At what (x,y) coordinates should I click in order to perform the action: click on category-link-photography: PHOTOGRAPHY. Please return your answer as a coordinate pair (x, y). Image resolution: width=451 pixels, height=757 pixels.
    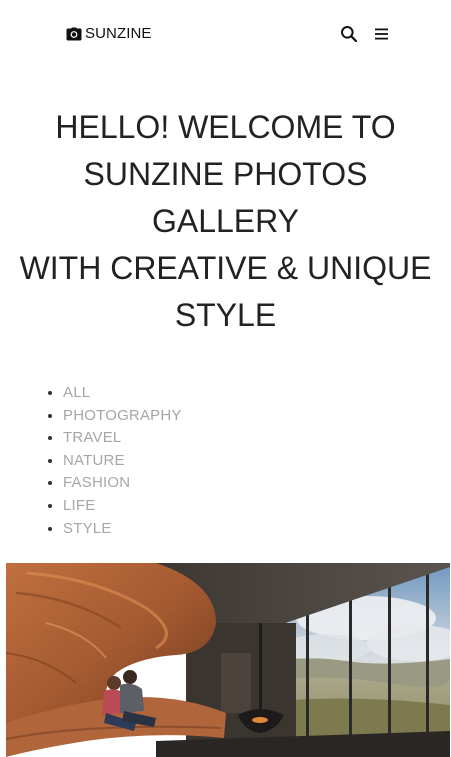
    Looking at the image, I should click on (122, 415).